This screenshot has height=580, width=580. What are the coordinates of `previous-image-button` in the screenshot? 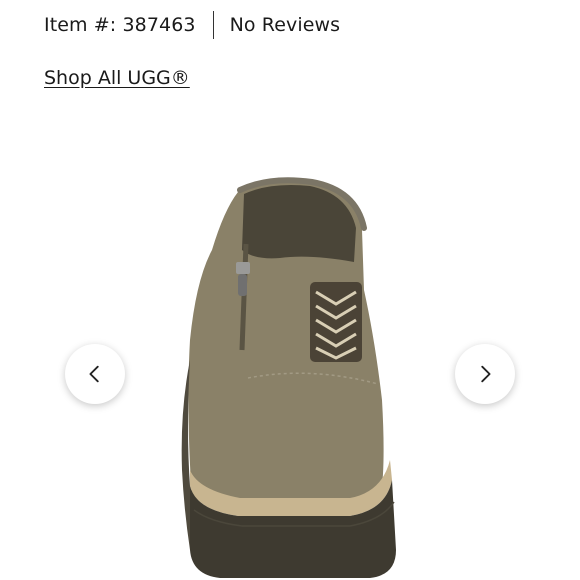 It's located at (95, 374).